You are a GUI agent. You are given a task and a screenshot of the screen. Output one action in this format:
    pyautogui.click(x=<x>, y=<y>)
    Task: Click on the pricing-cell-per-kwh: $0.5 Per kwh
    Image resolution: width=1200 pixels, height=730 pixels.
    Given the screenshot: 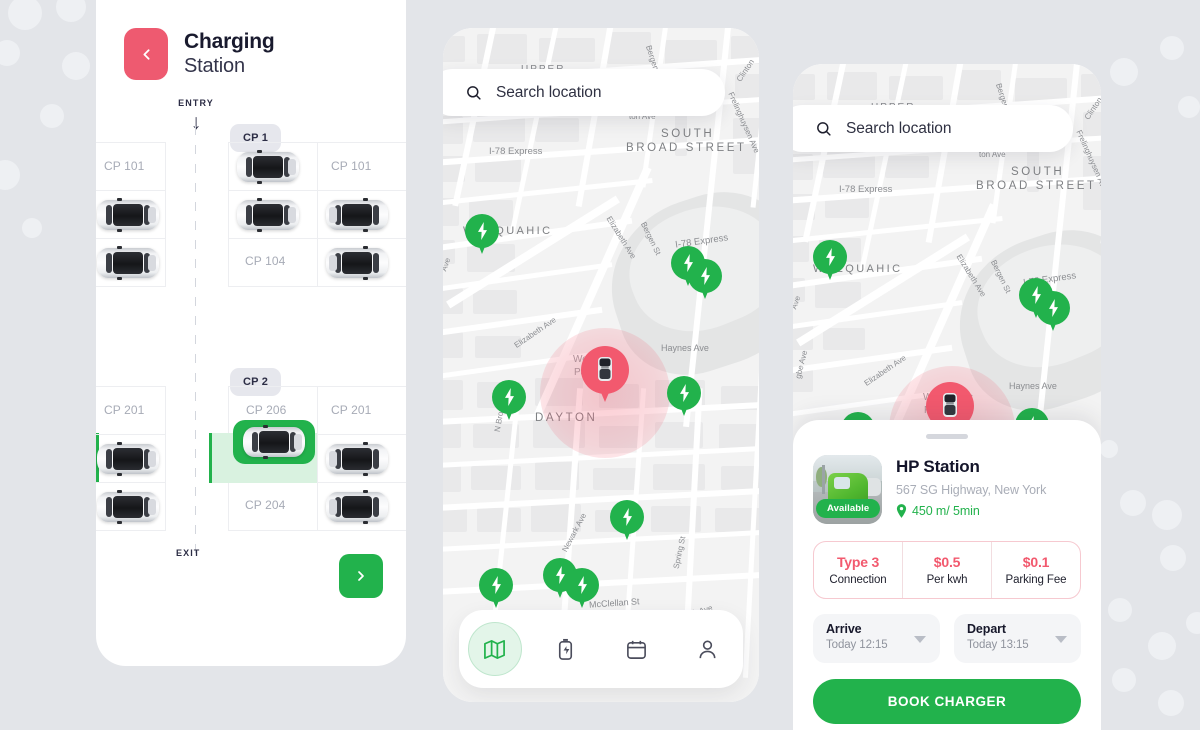 What is the action you would take?
    pyautogui.click(x=946, y=570)
    